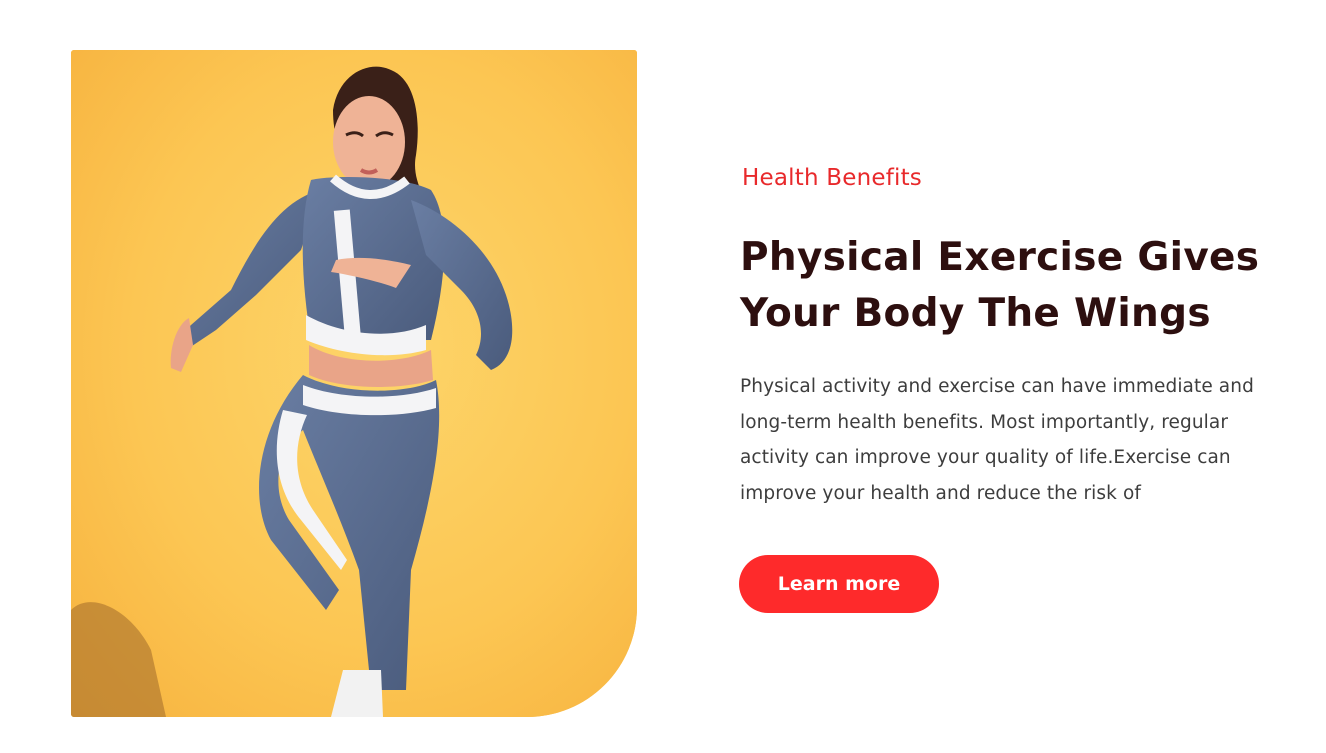 This screenshot has height=753, width=1326. I want to click on learn-more-button: Learn more, so click(839, 584).